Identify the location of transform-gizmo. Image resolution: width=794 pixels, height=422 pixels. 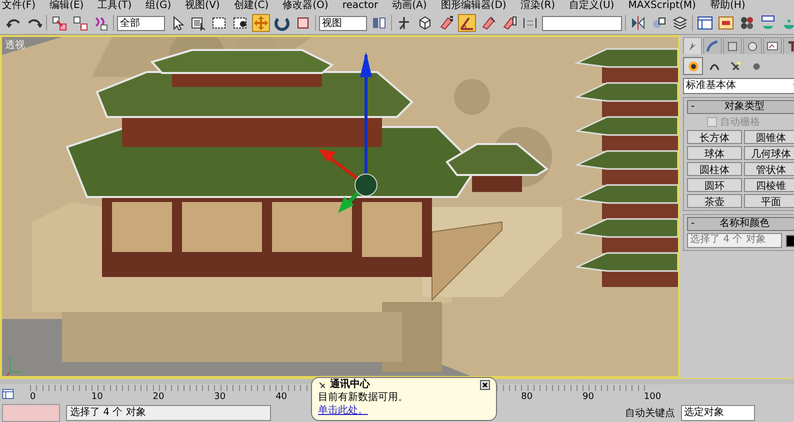
(348, 132).